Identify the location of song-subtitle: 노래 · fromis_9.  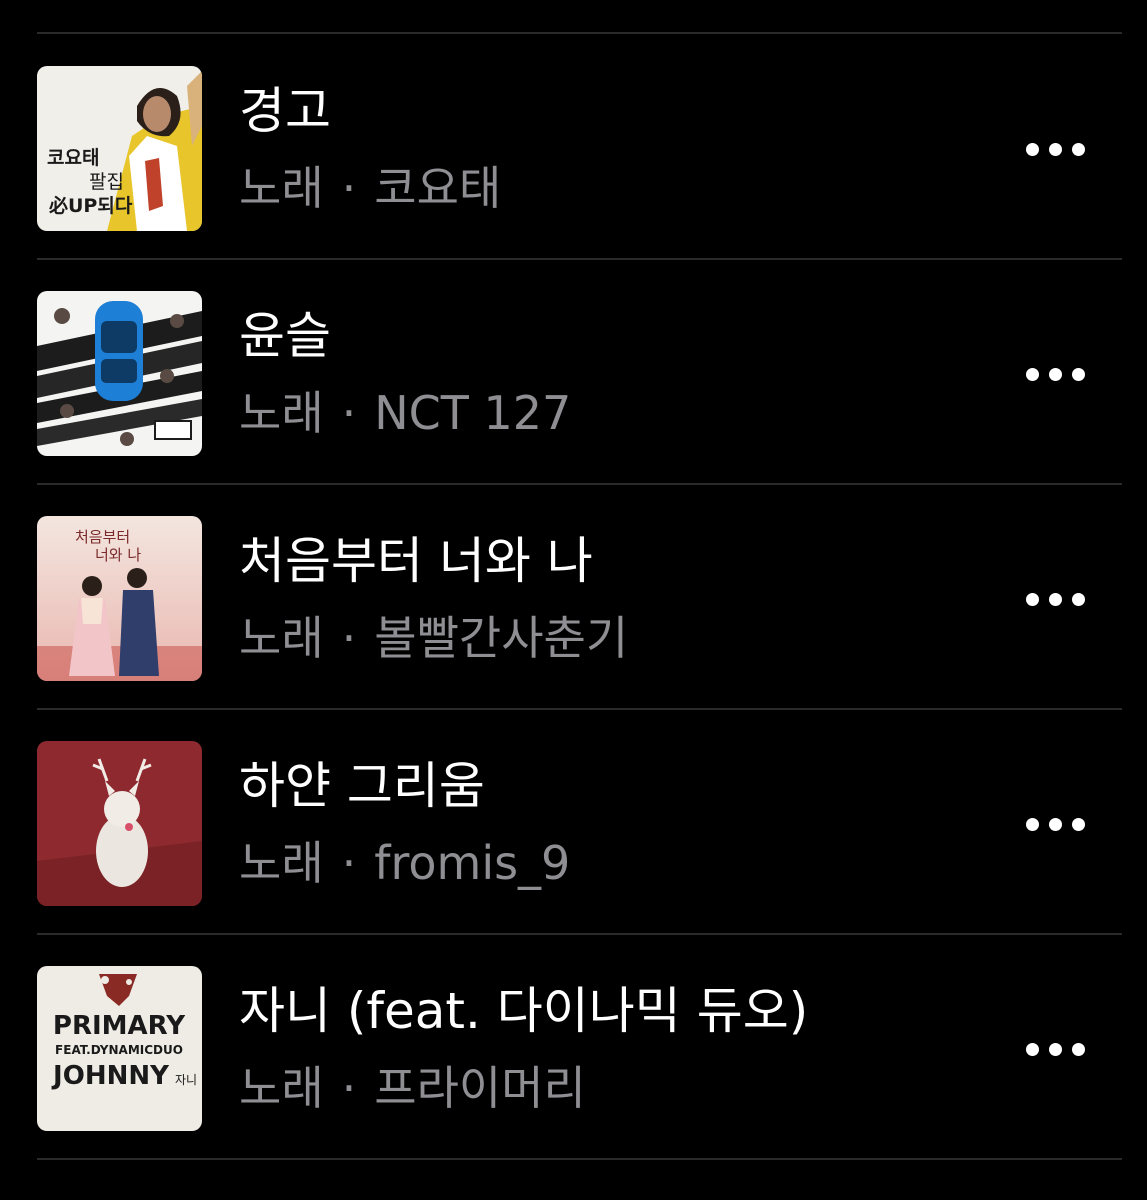
(404, 863).